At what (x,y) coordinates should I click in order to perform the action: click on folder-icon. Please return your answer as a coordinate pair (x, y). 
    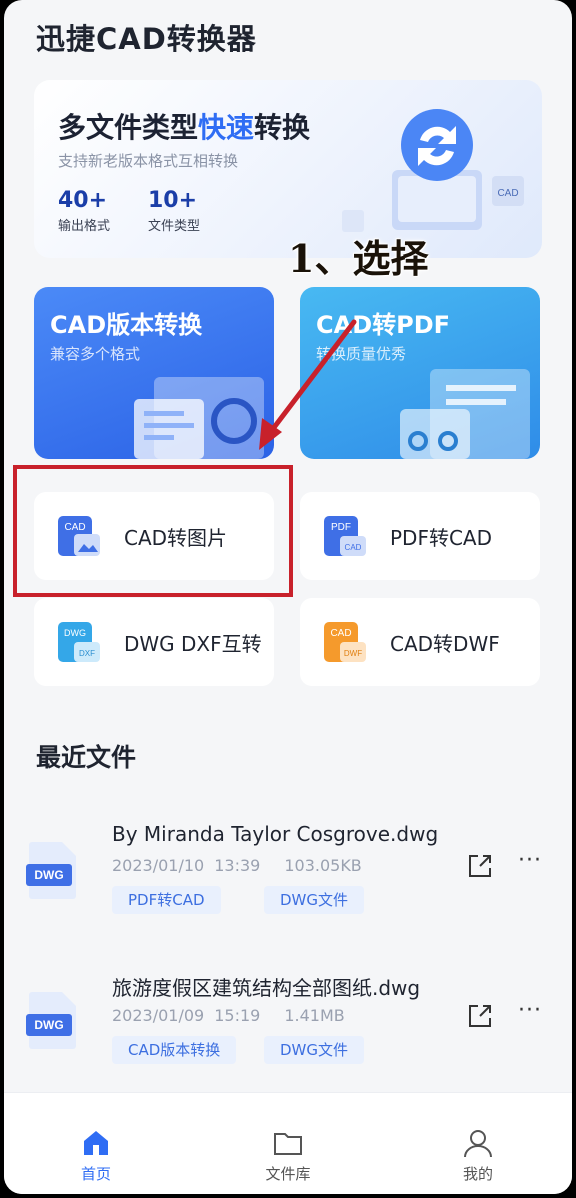
    Looking at the image, I should click on (288, 1144).